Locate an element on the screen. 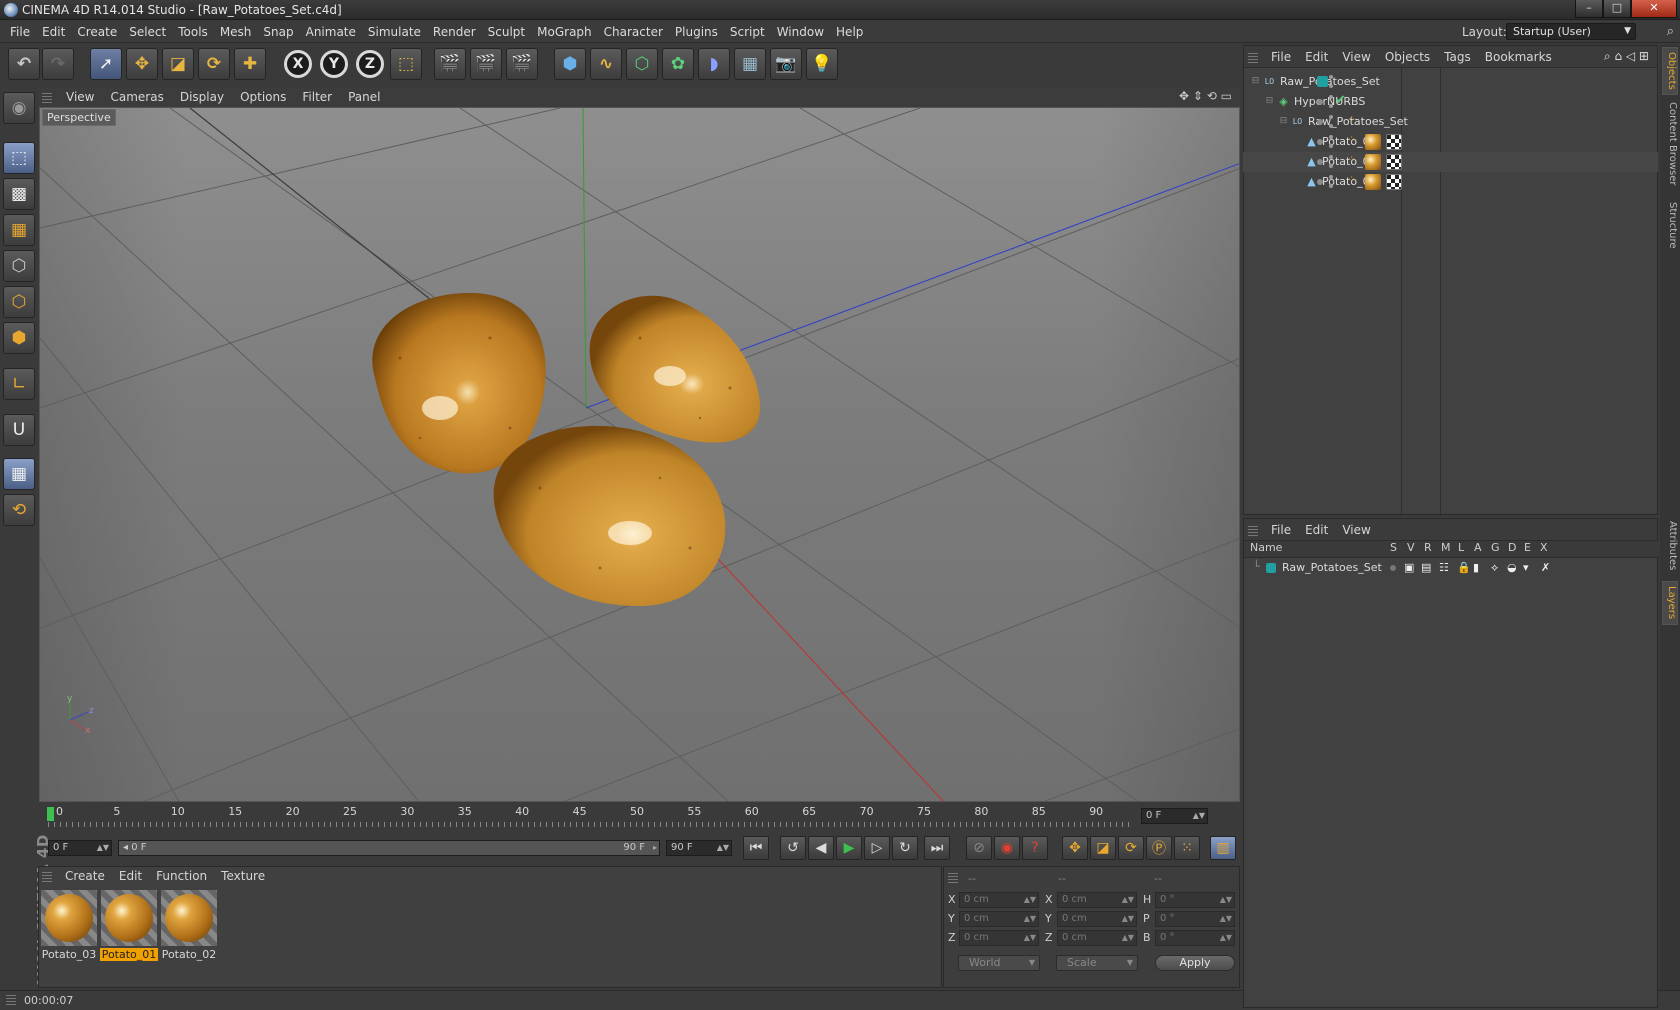 Image resolution: width=1680 pixels, height=1010 pixels. object-manager-nav-icons: ⌕ ⌂ ◁ ⊞ is located at coordinates (1626, 56).